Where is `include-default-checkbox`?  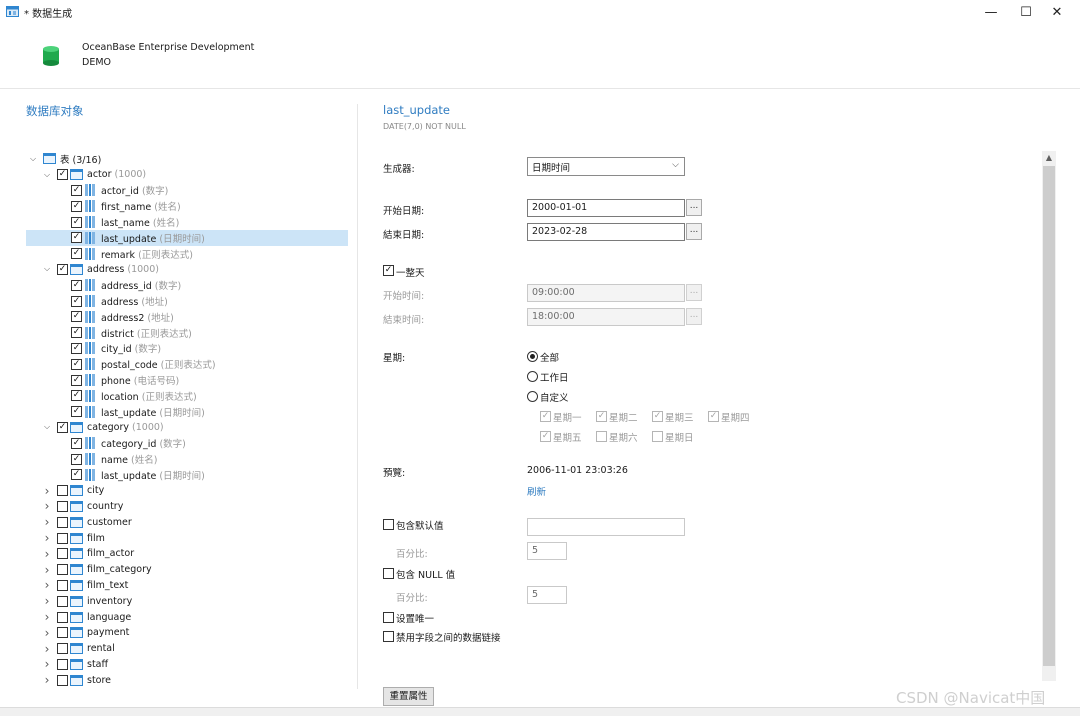 include-default-checkbox is located at coordinates (388, 524).